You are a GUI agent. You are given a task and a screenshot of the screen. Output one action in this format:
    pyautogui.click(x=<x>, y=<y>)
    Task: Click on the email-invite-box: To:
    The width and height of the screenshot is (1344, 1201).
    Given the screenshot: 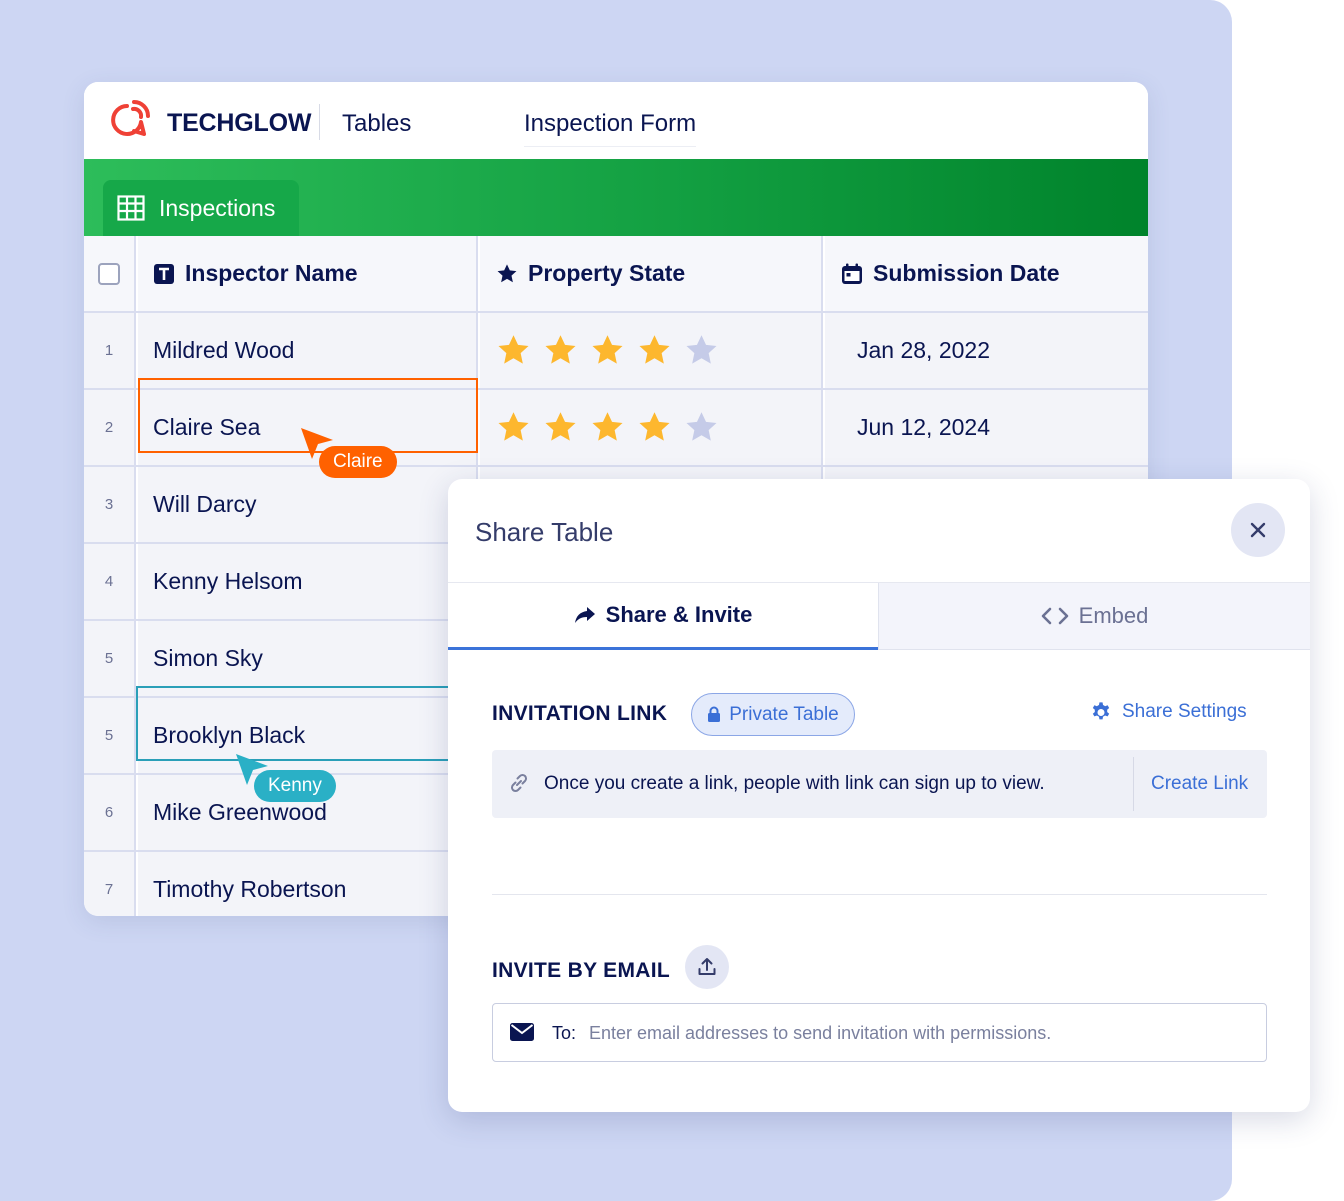 What is the action you would take?
    pyautogui.click(x=879, y=1032)
    